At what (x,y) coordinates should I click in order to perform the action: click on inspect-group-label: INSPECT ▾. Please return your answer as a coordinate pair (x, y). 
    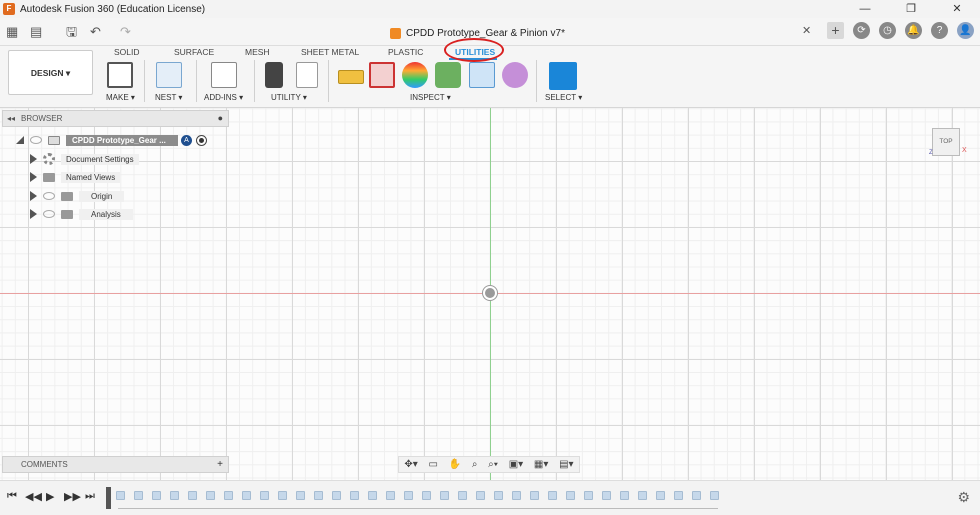
    Looking at the image, I should click on (430, 97).